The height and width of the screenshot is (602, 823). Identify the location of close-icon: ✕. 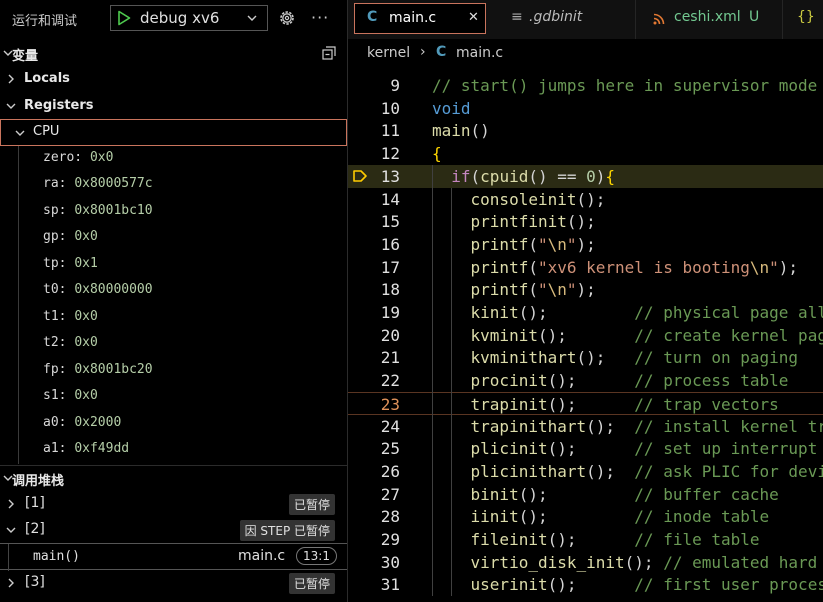
(473, 17).